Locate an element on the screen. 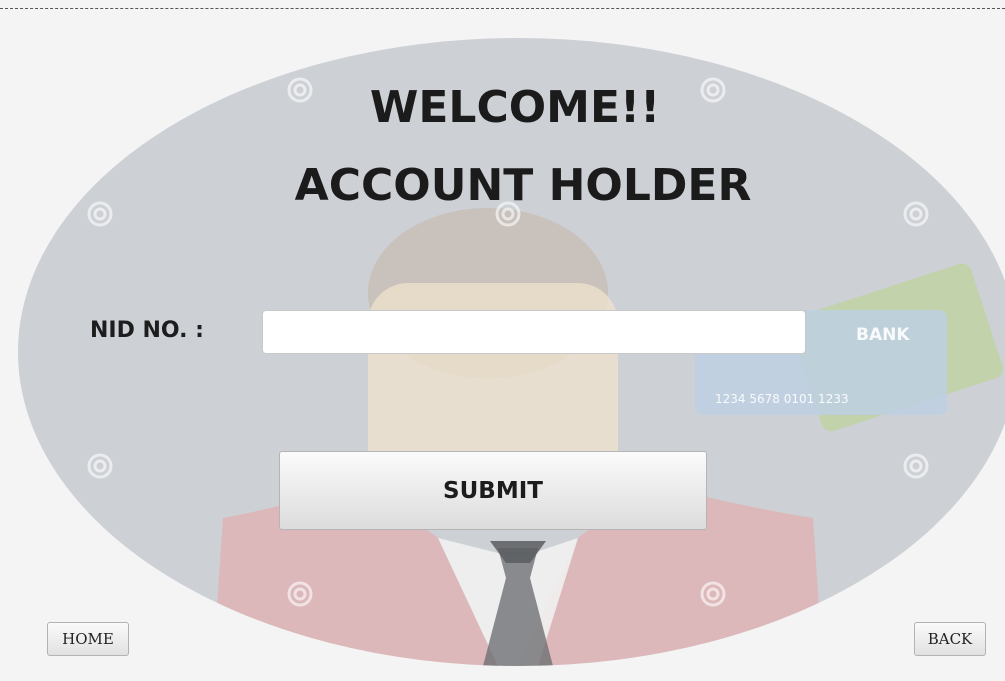 The width and height of the screenshot is (1005, 681). bank-card-brand: BANK is located at coordinates (883, 335).